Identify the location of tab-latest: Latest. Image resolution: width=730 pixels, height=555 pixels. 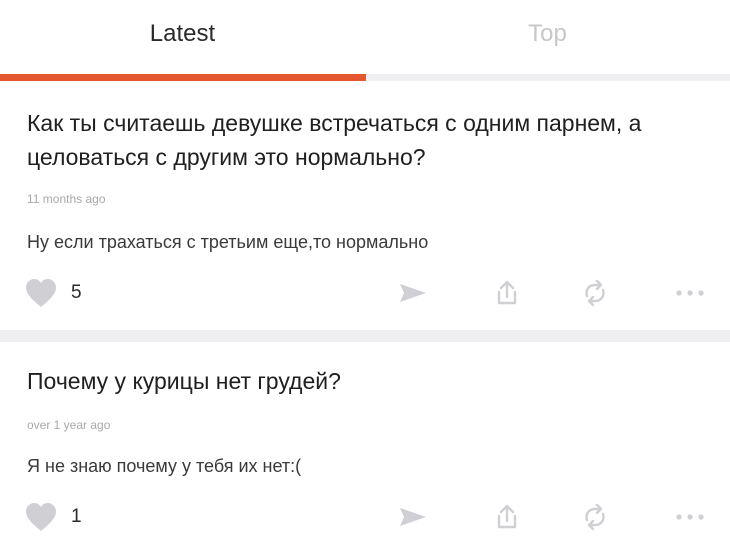
(182, 41).